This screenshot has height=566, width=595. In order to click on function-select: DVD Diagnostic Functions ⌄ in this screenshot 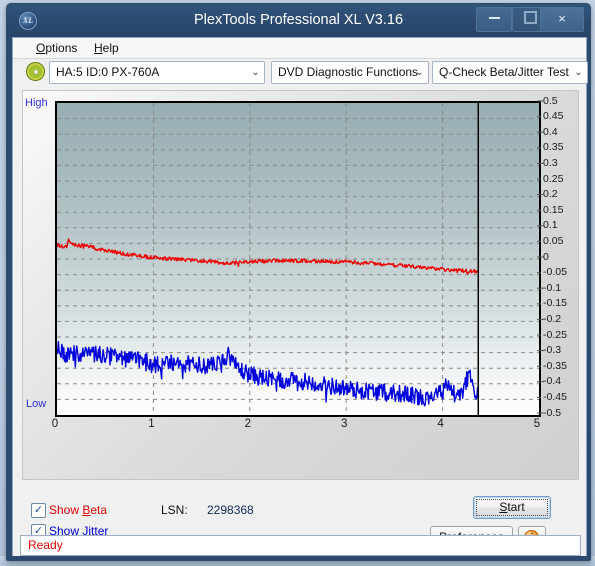, I will do `click(350, 72)`.